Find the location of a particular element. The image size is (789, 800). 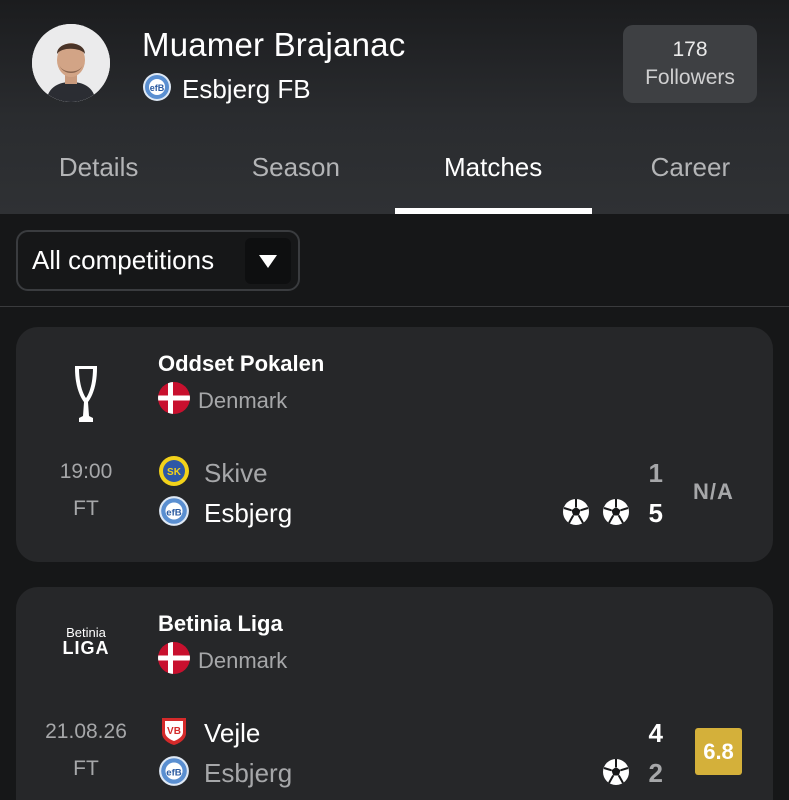

tab-matches: Matches is located at coordinates (493, 177).